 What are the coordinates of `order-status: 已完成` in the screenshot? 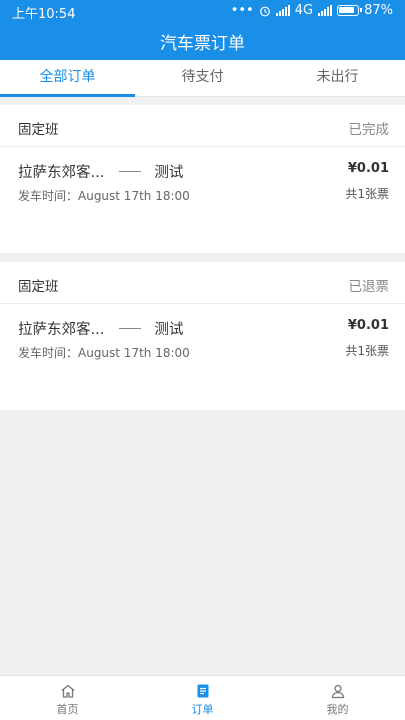 It's located at (369, 130).